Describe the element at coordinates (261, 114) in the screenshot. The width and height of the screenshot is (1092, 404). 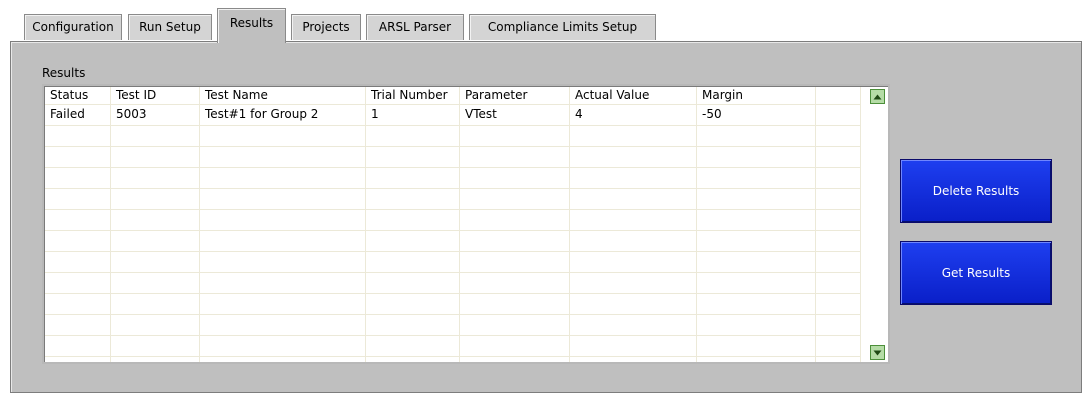
I see `cell-test-name: Test#1 for Group 2` at that location.